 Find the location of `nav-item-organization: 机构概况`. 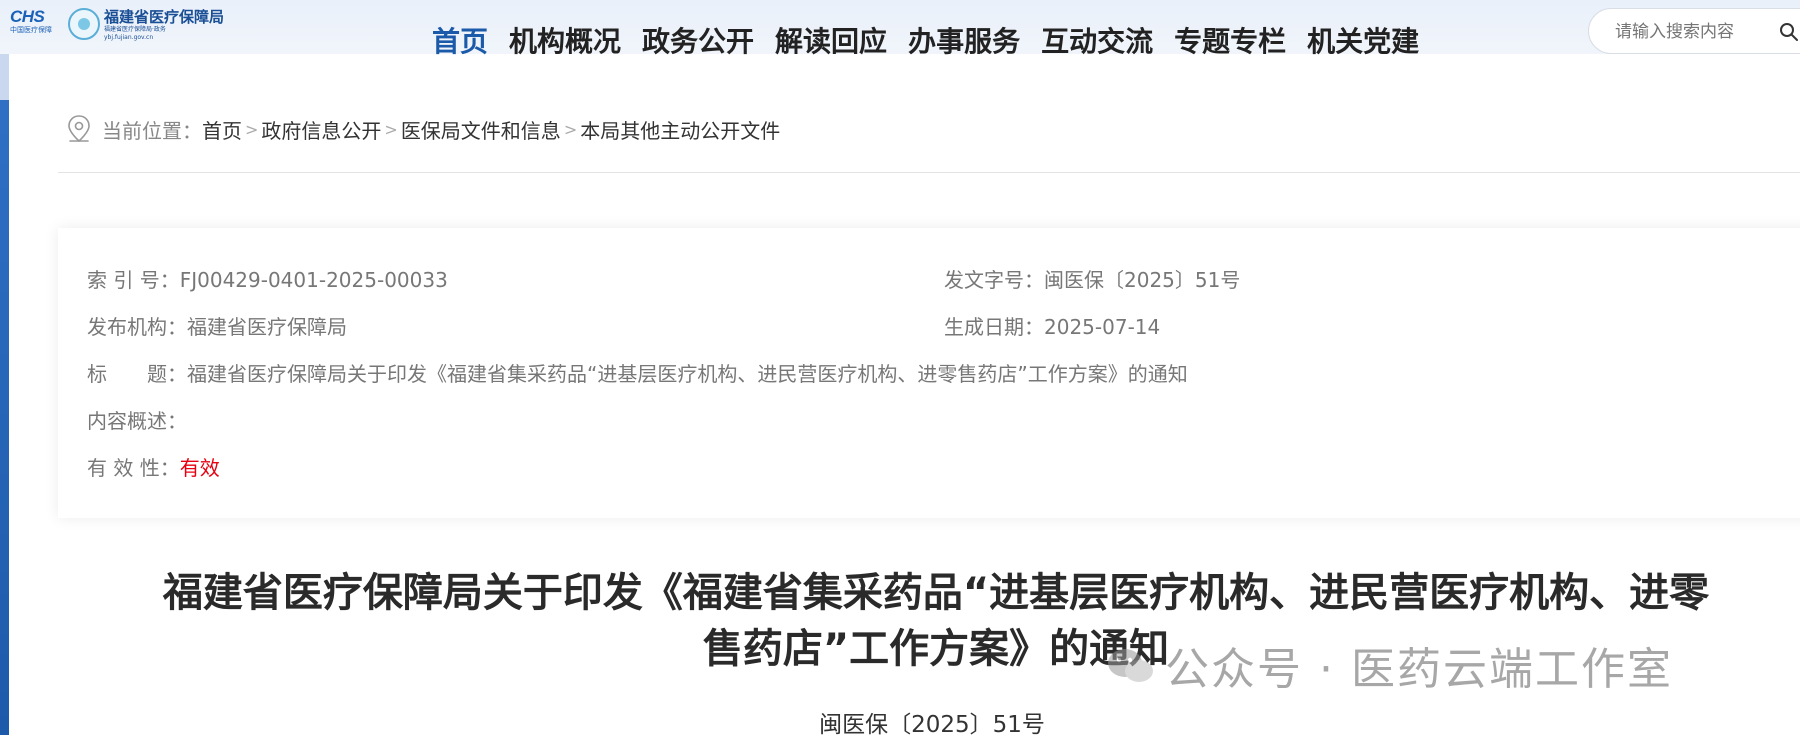

nav-item-organization: 机构概况 is located at coordinates (565, 42).